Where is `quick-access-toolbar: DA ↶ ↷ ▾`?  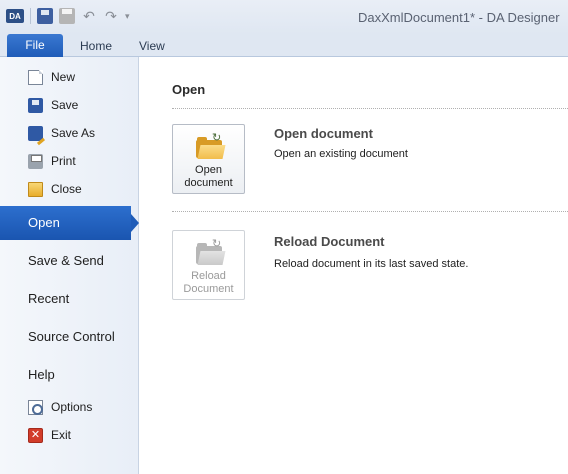
quick-access-toolbar: DA ↶ ↷ ▾ is located at coordinates (73, 16).